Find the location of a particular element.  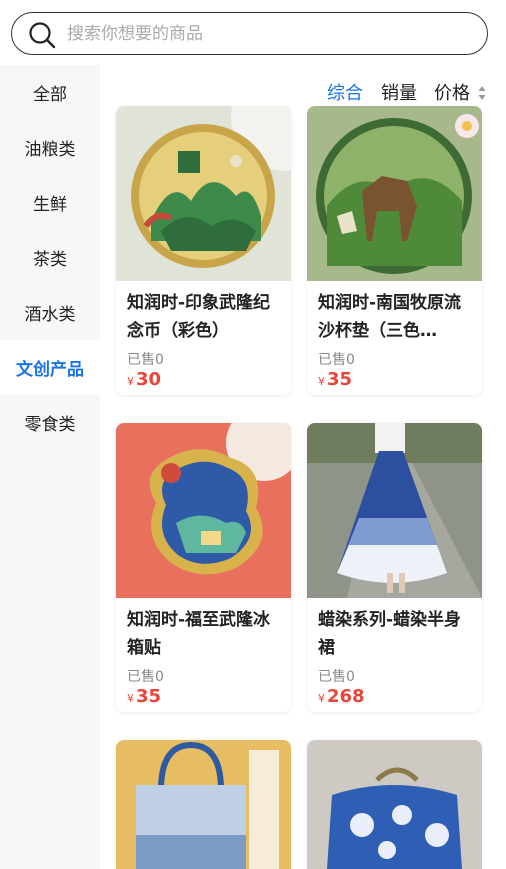

product-price: ¥30 is located at coordinates (203, 381).